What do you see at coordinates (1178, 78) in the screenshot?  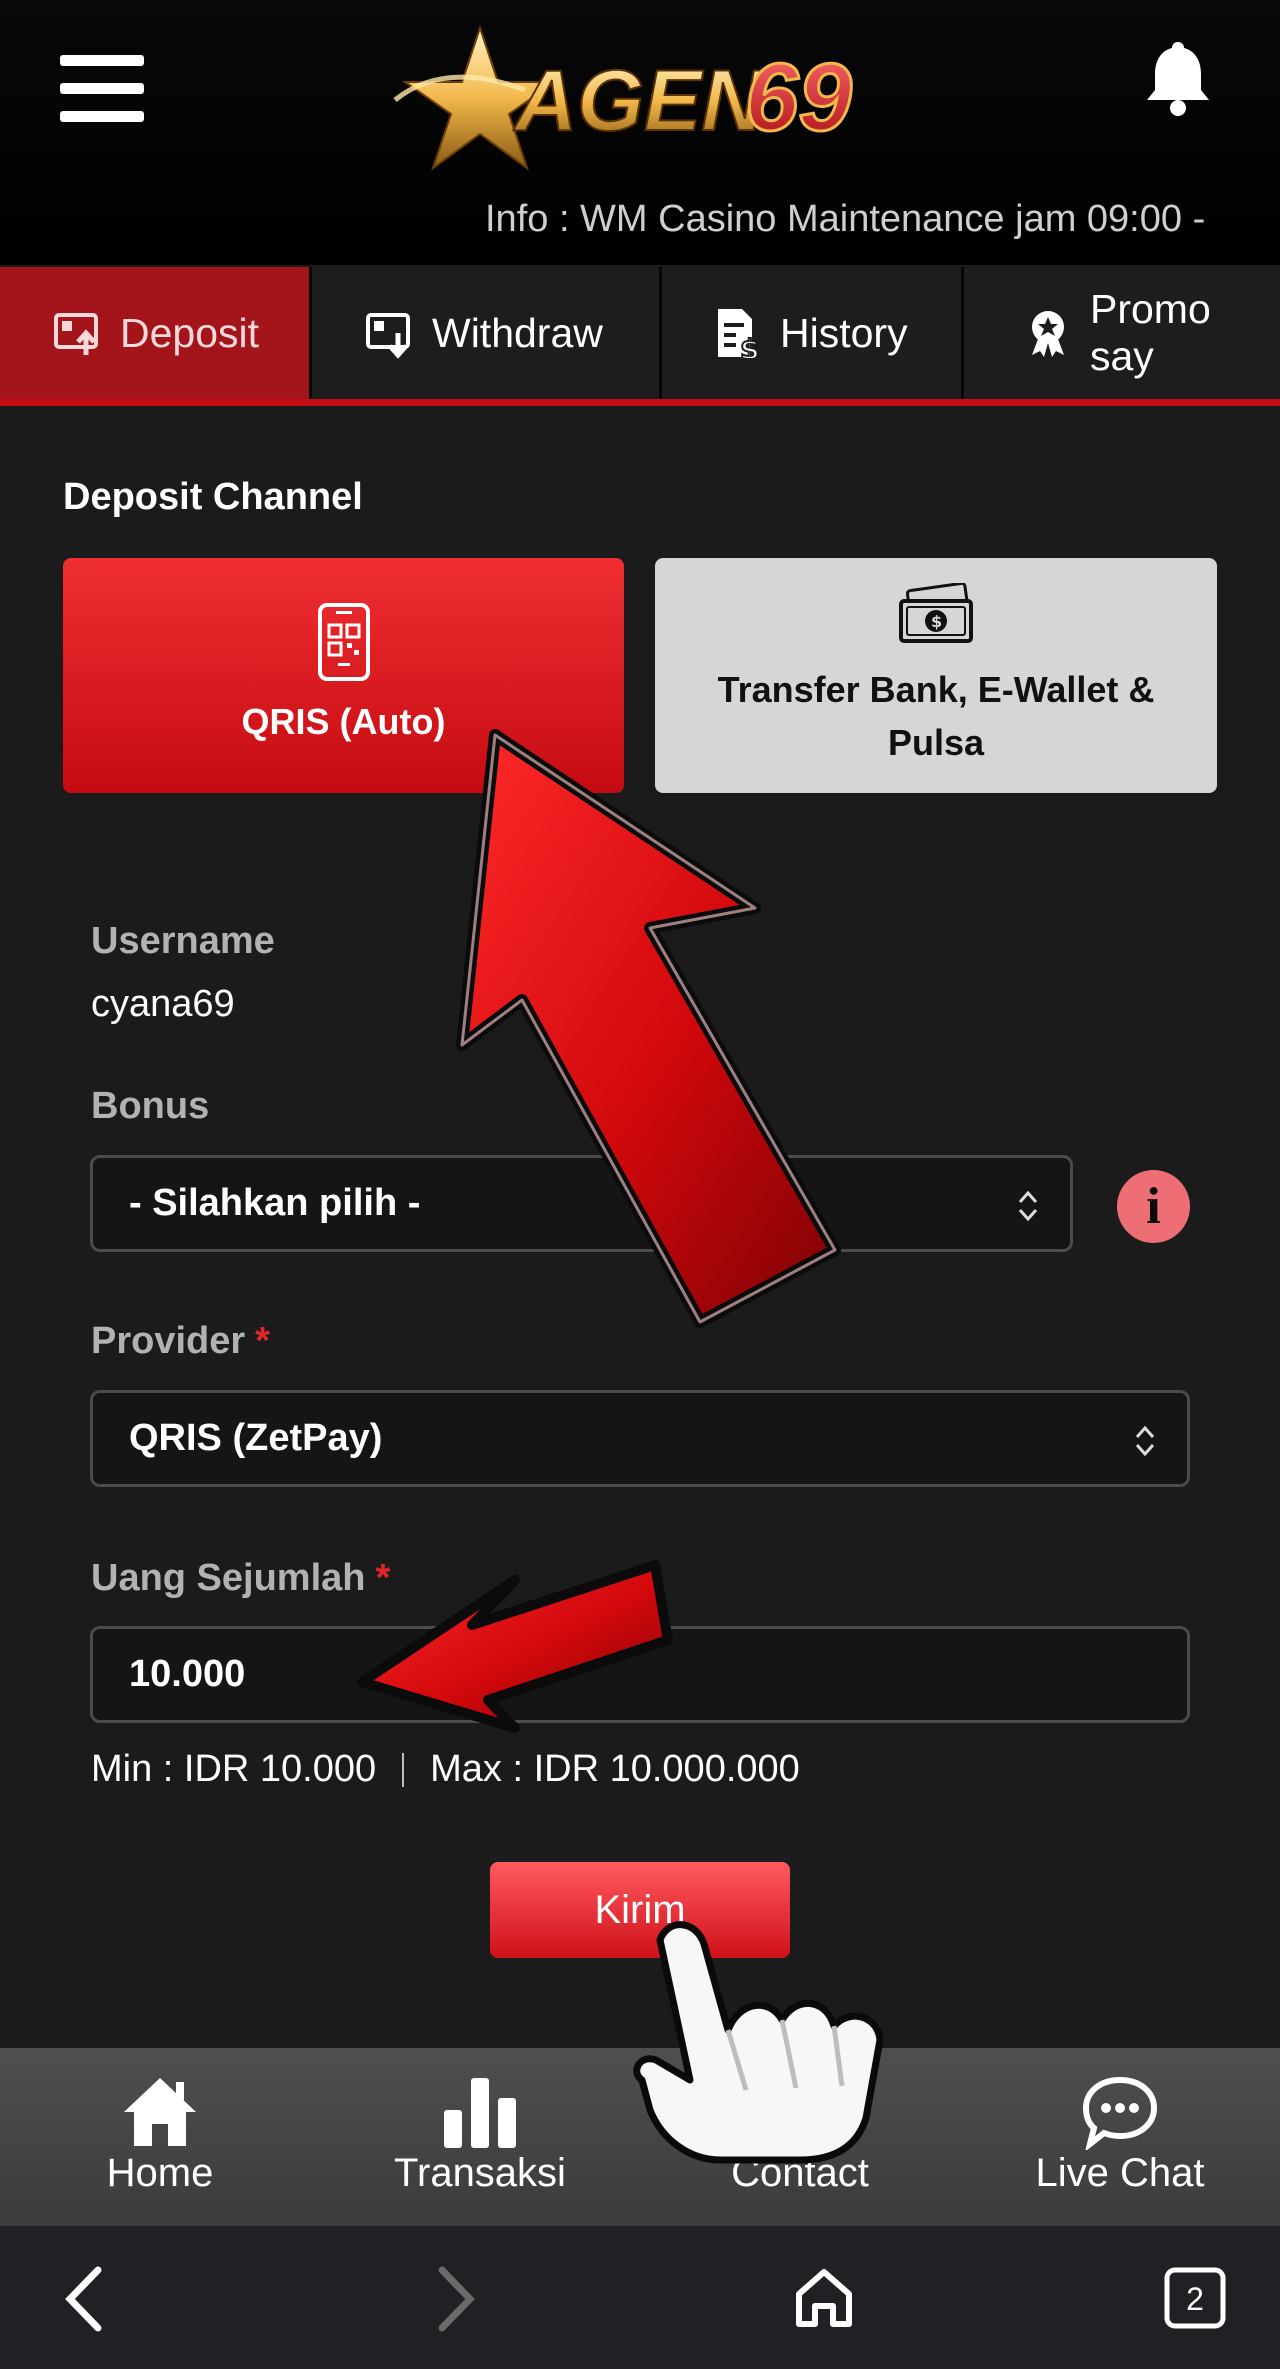 I see `bell-icon` at bounding box center [1178, 78].